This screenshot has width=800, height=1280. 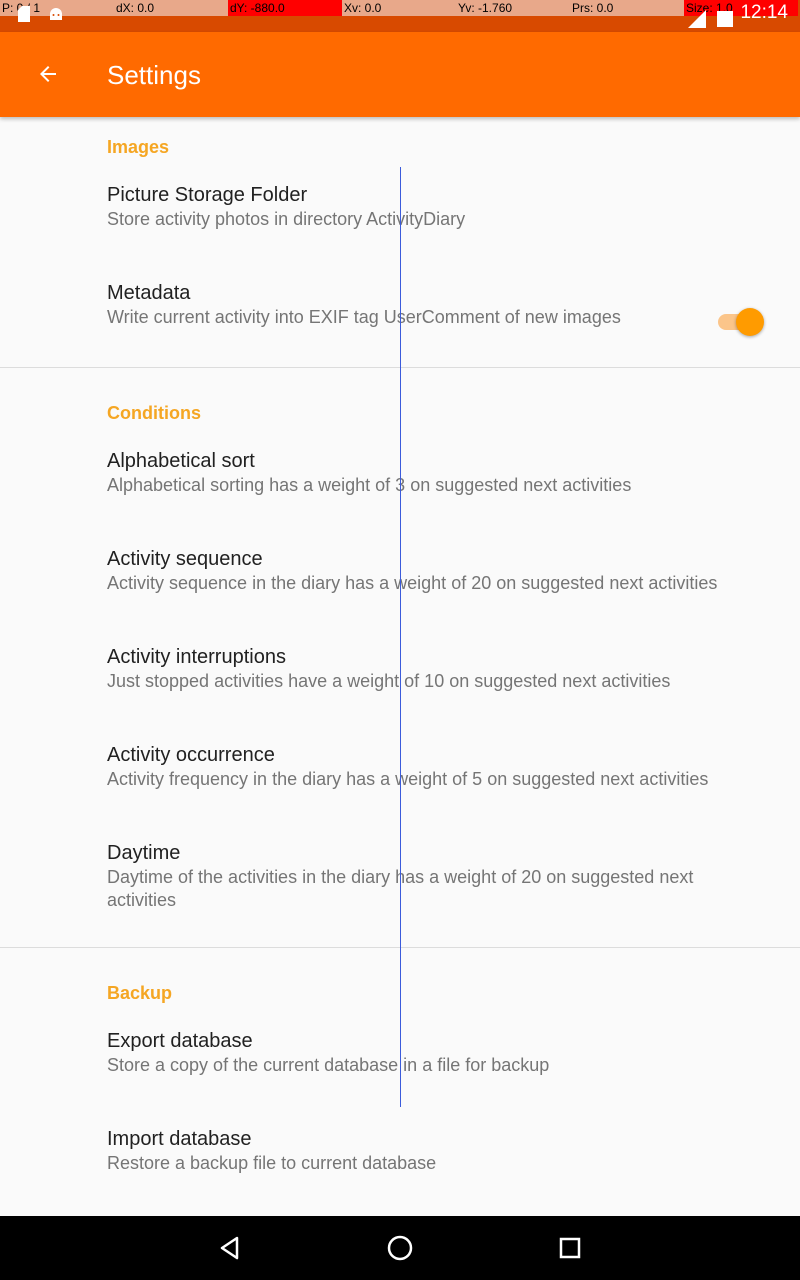 I want to click on arrow-back-icon, so click(x=48, y=74).